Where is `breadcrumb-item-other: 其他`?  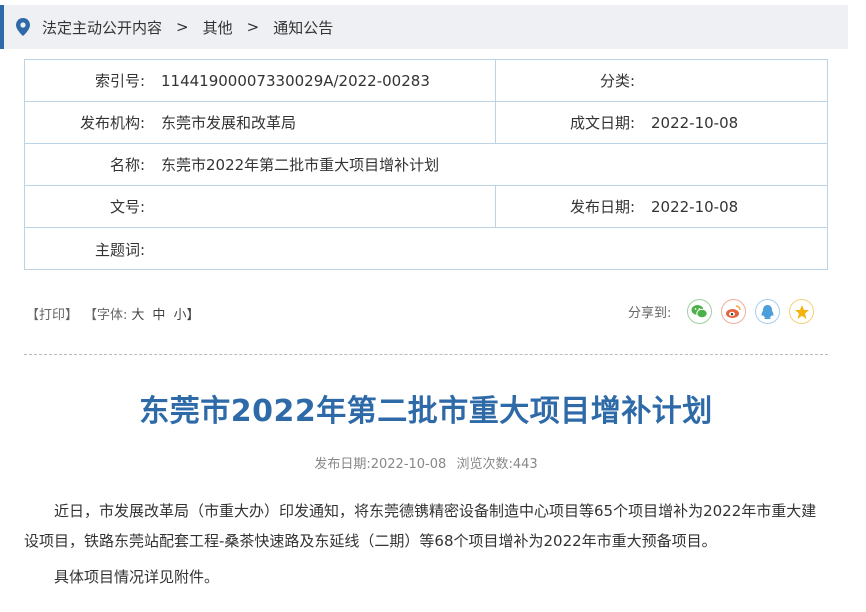 breadcrumb-item-other: 其他 is located at coordinates (218, 27).